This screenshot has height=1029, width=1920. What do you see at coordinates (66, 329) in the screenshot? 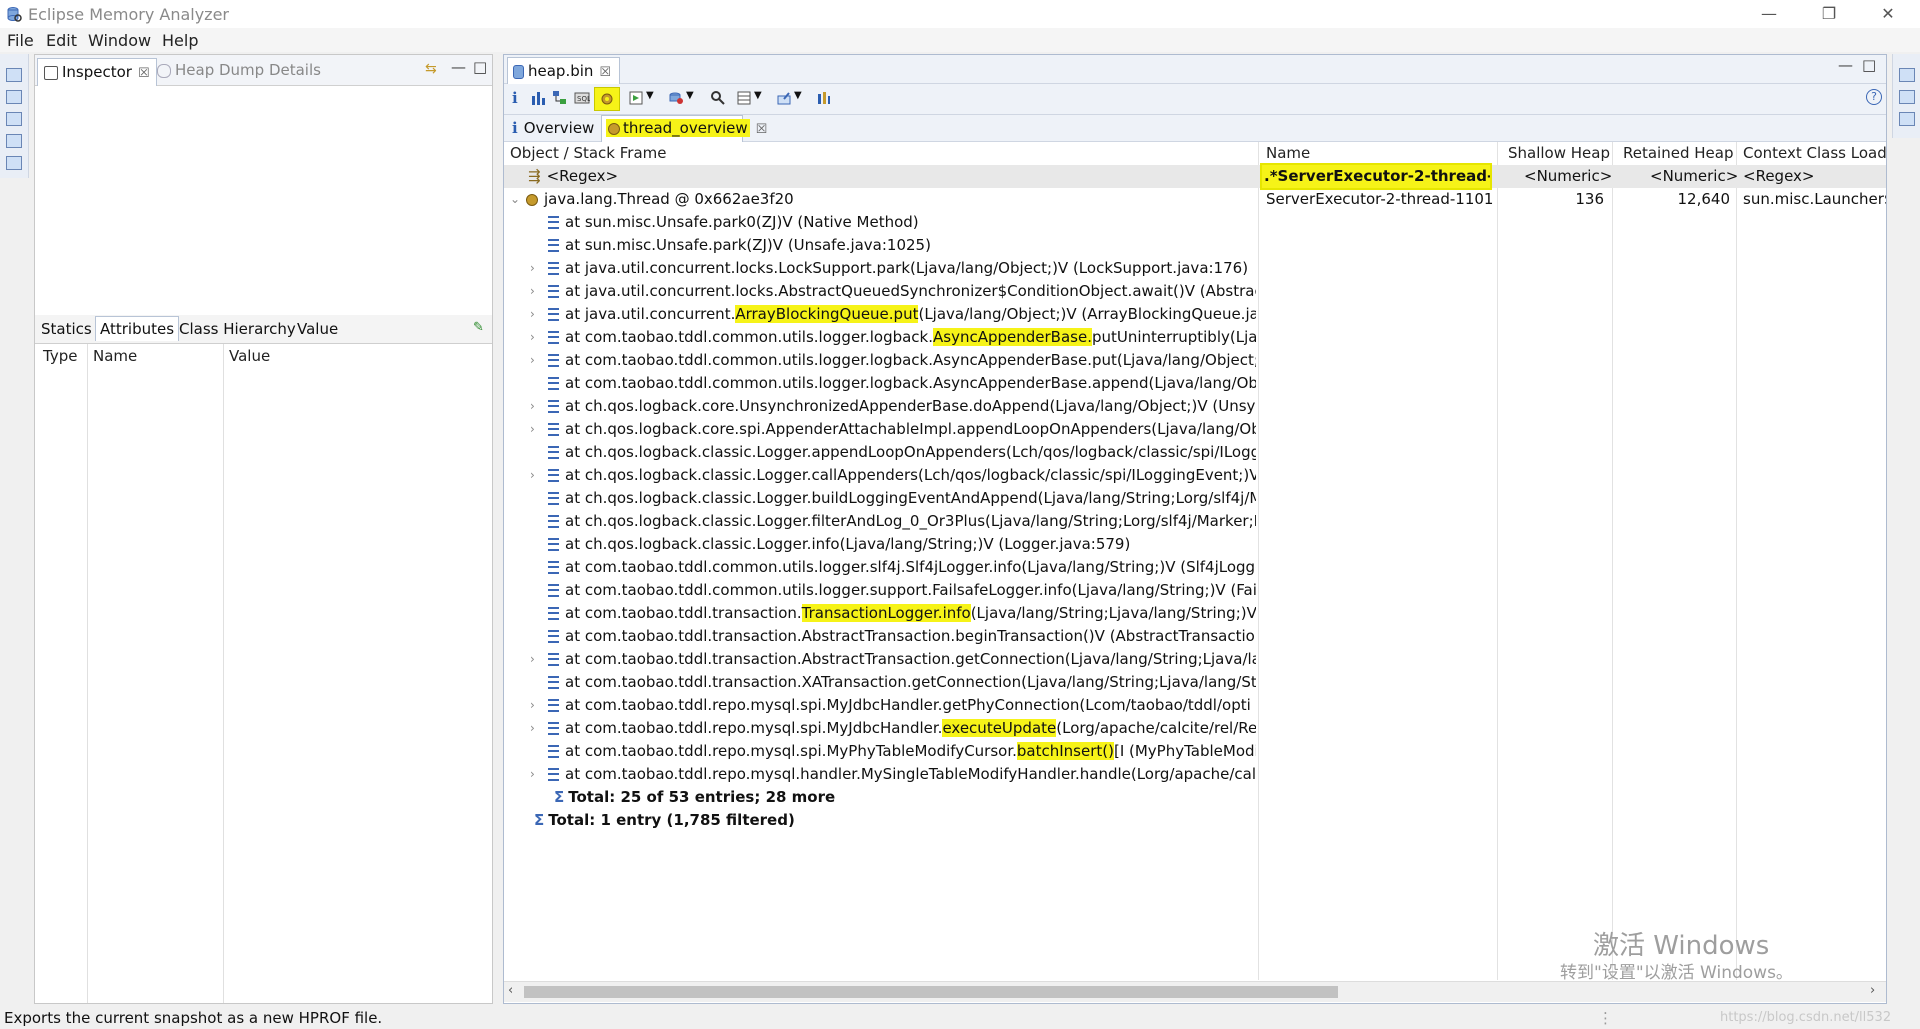
I see `subtab-statics: Statics` at bounding box center [66, 329].